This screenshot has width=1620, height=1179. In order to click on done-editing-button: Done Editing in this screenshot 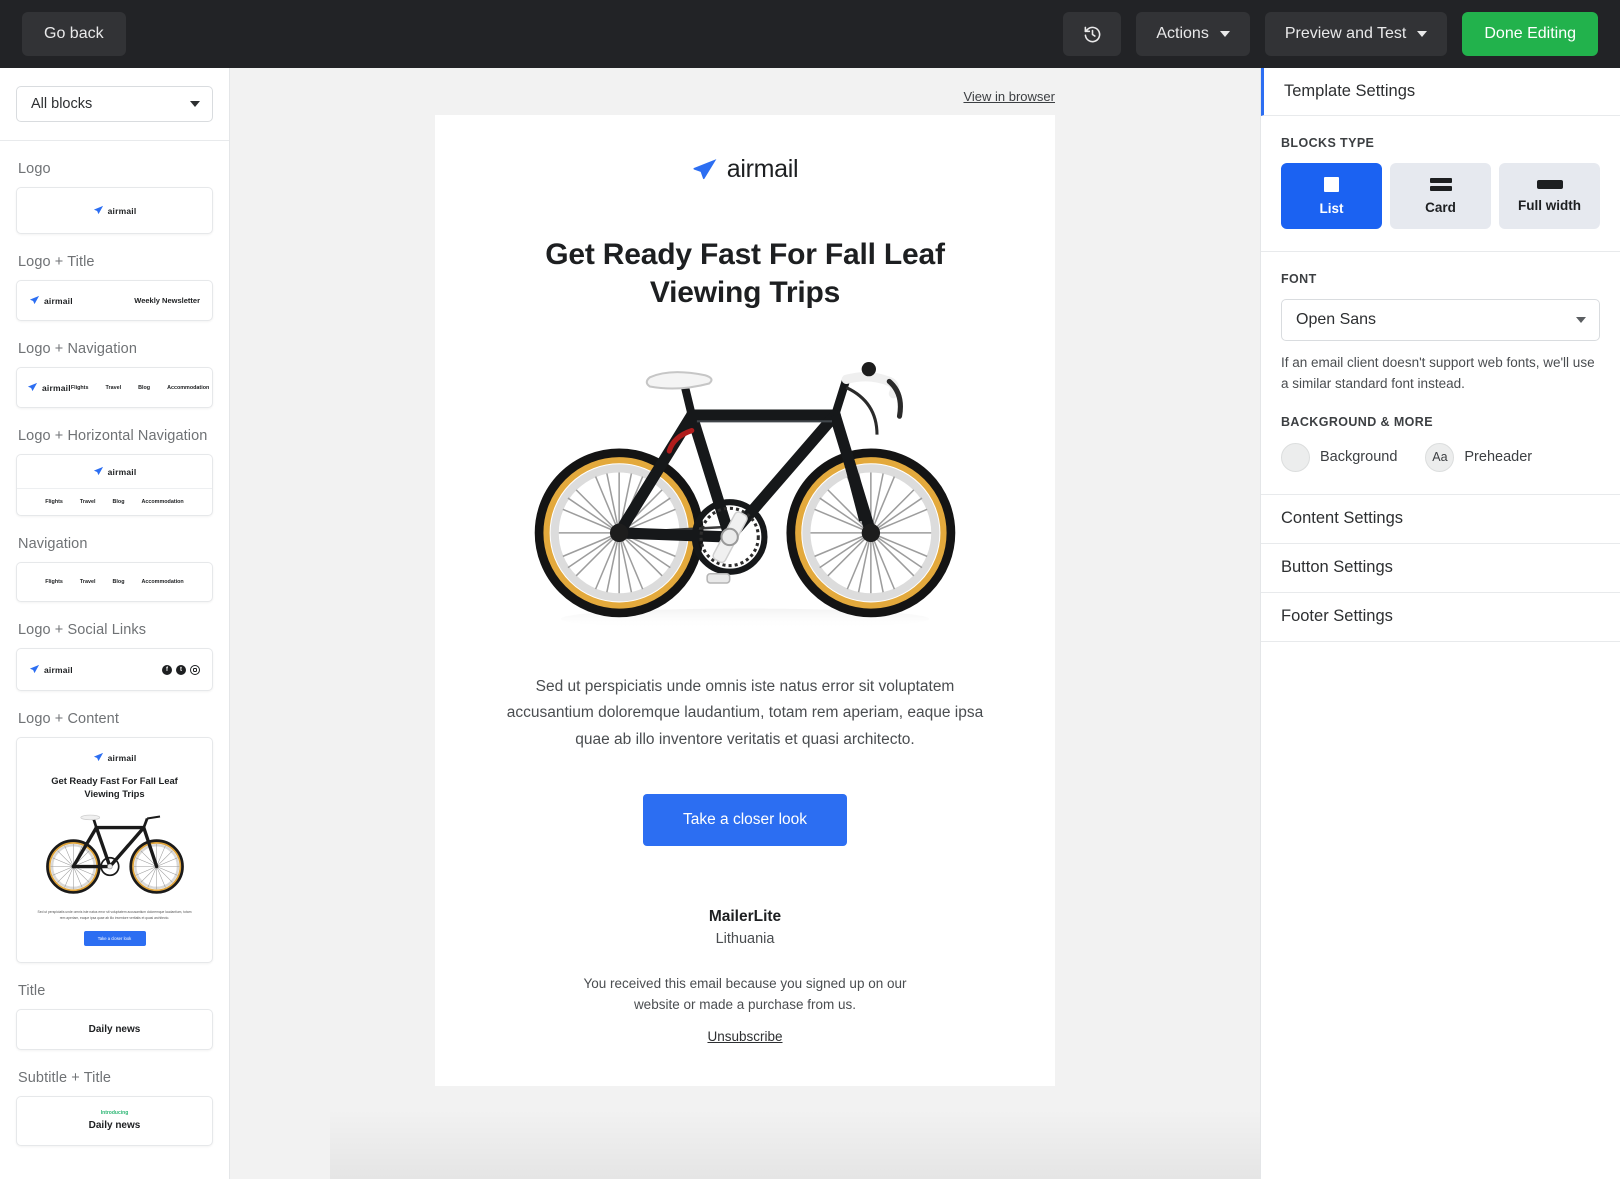, I will do `click(1530, 34)`.